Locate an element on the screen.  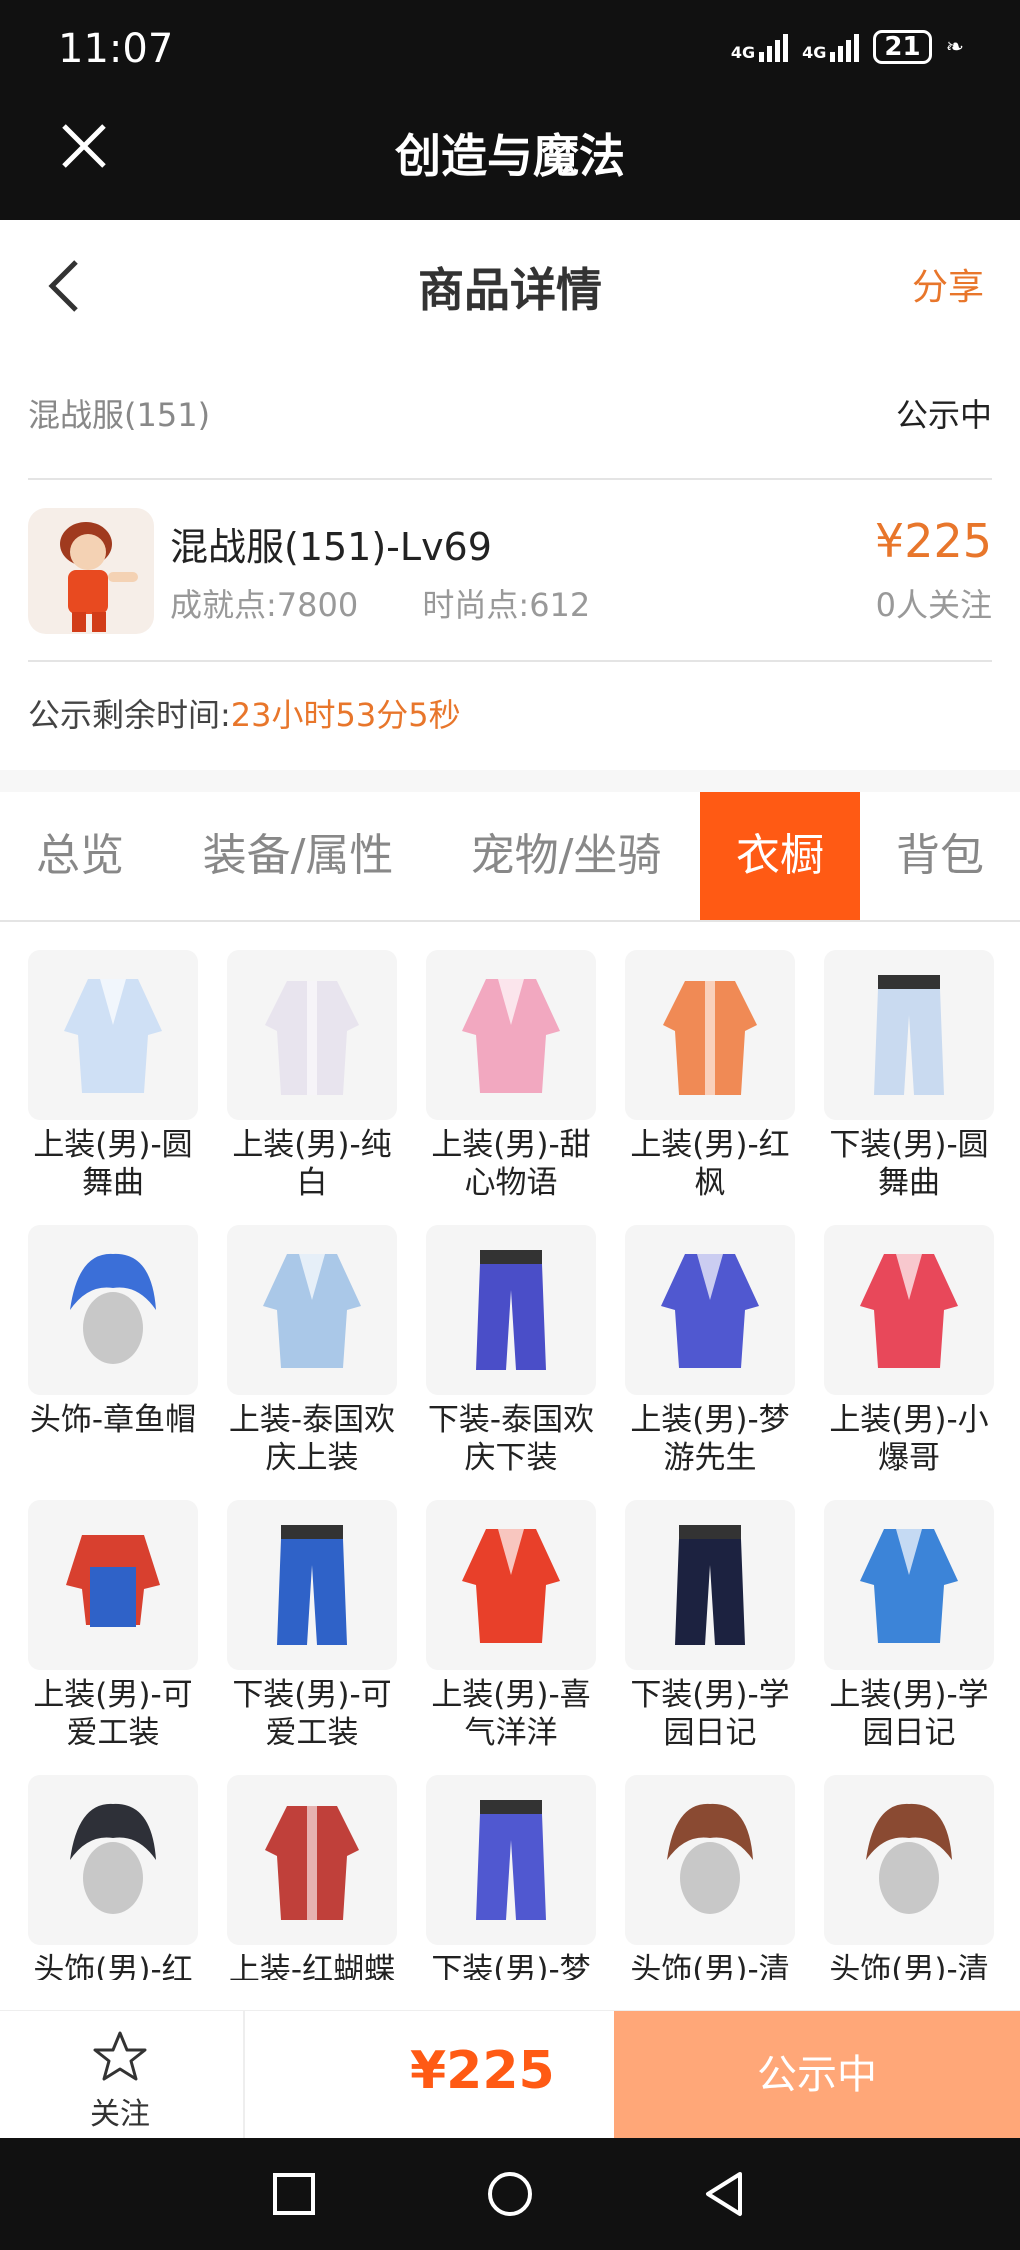
wardrobe-item: 上装(男)-可爱工装 is located at coordinates (113, 1626).